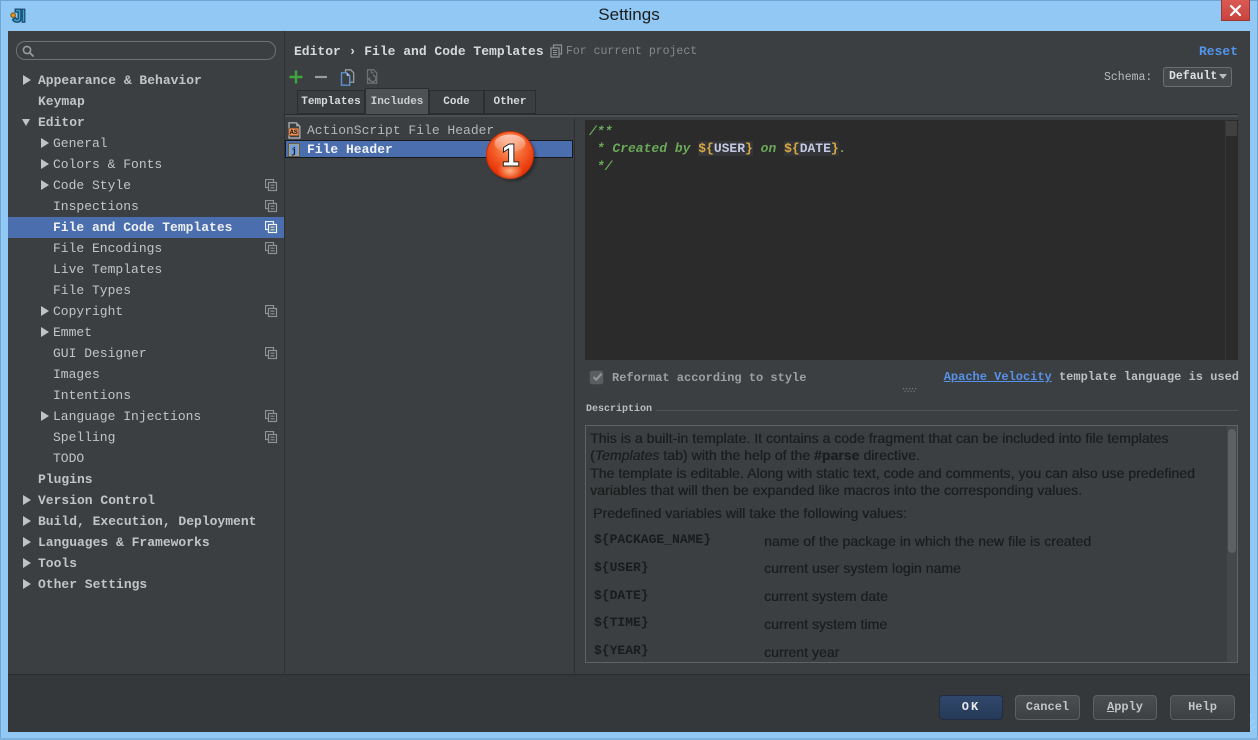 The image size is (1258, 740). What do you see at coordinates (294, 133) in the screenshot?
I see `svg-text: AS` at bounding box center [294, 133].